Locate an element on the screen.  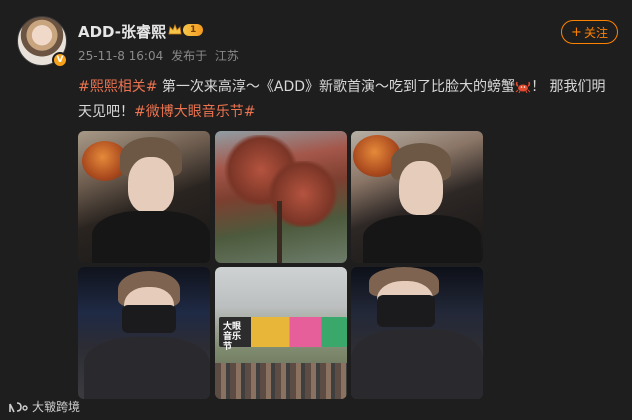
crowd is located at coordinates (281, 381).